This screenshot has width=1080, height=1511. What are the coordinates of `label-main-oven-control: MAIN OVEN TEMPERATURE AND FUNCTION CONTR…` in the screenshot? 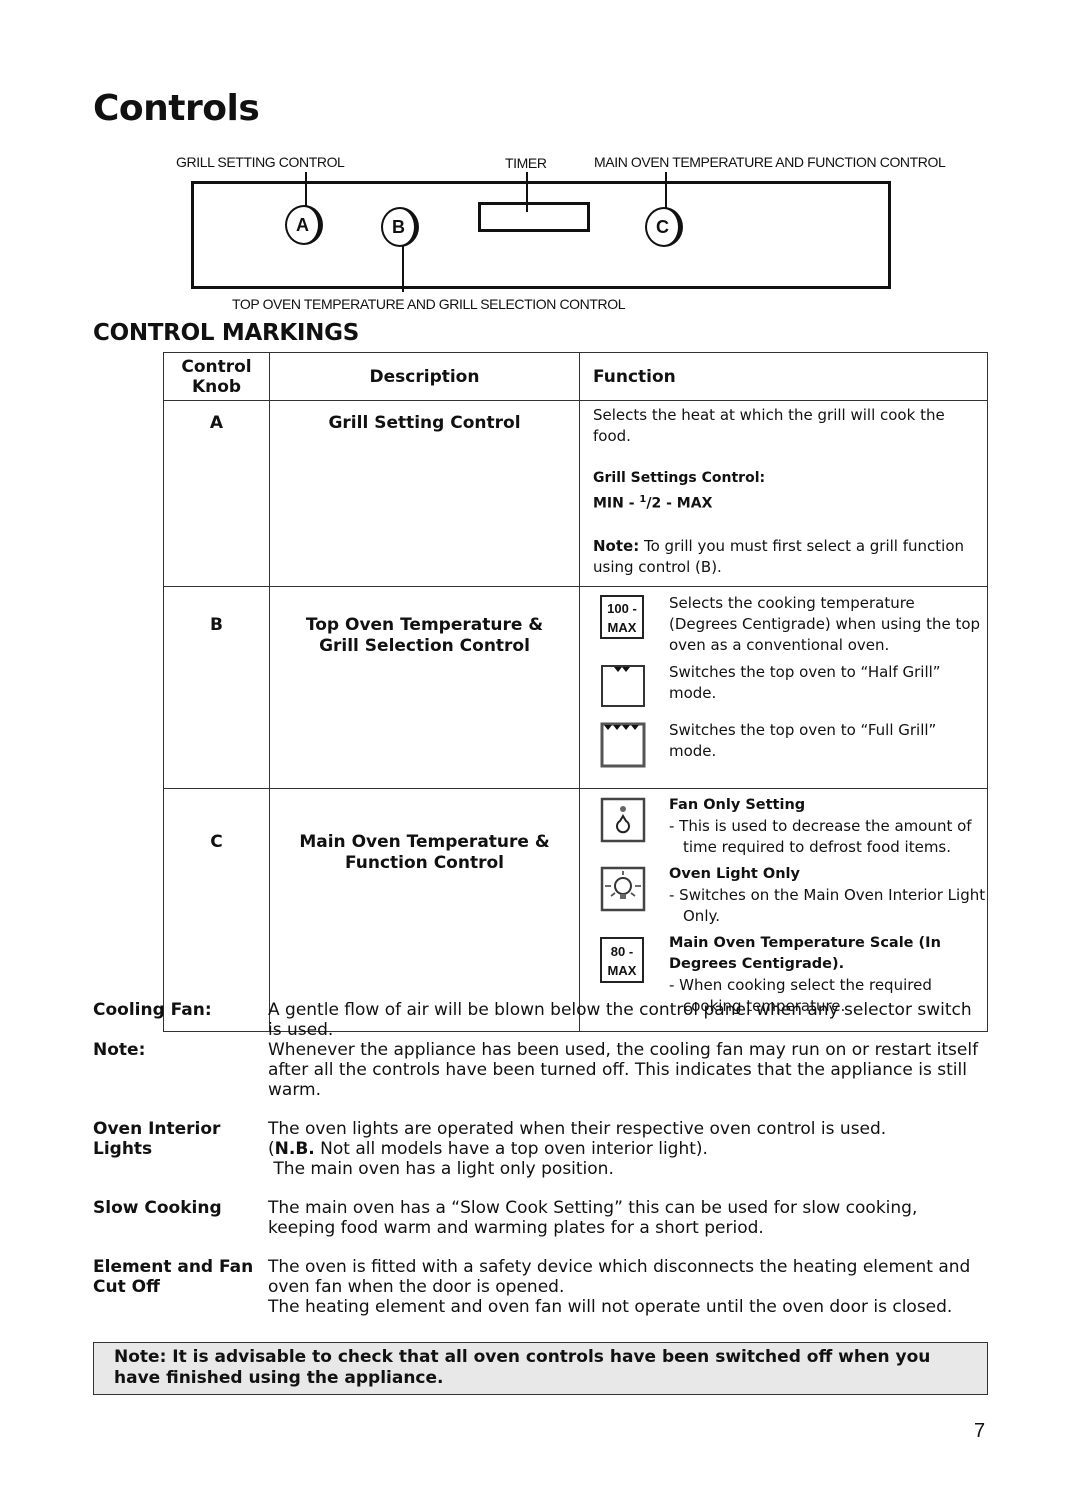 It's located at (770, 162).